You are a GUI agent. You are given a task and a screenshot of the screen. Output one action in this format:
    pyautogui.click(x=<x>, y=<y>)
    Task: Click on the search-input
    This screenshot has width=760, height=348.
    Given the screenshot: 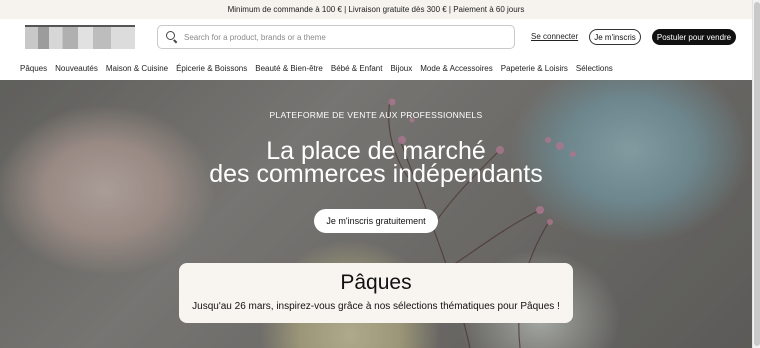 What is the action you would take?
    pyautogui.click(x=344, y=37)
    